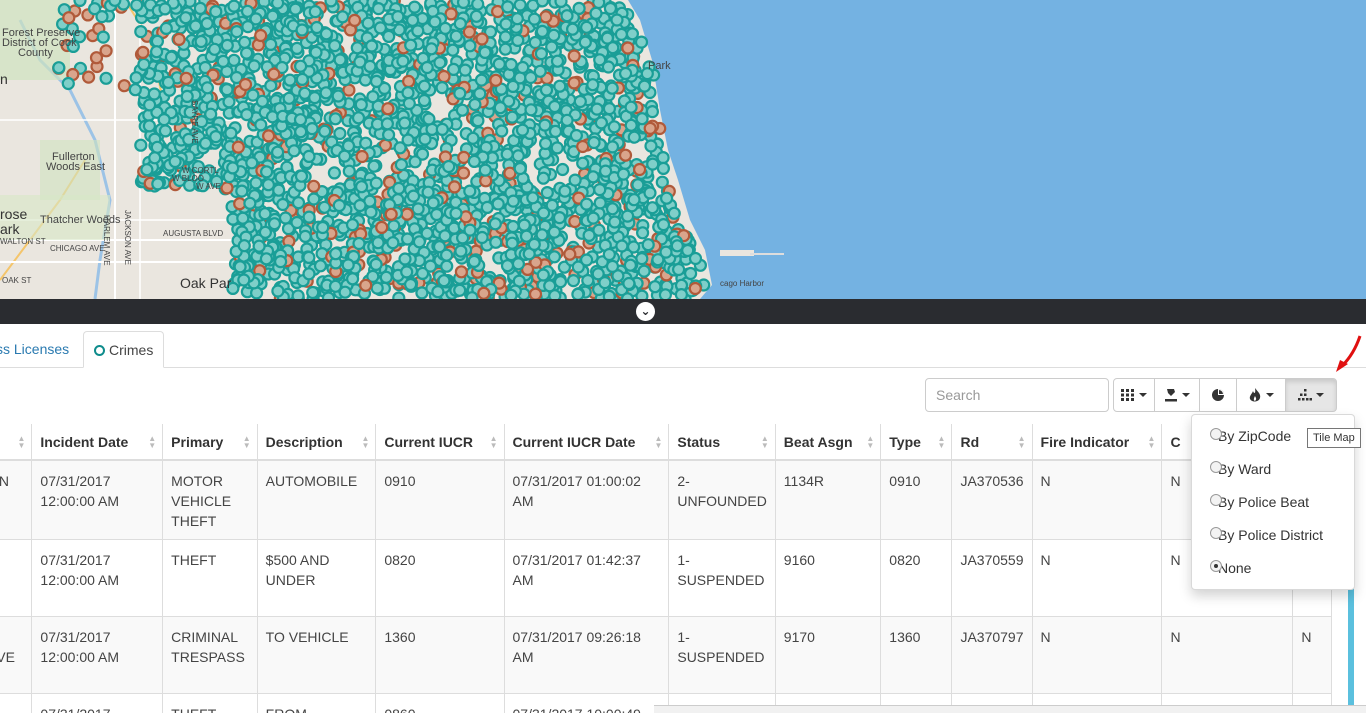 Image resolution: width=1366 pixels, height=713 pixels. I want to click on column-header: Status ▲ ▼, so click(722, 442).